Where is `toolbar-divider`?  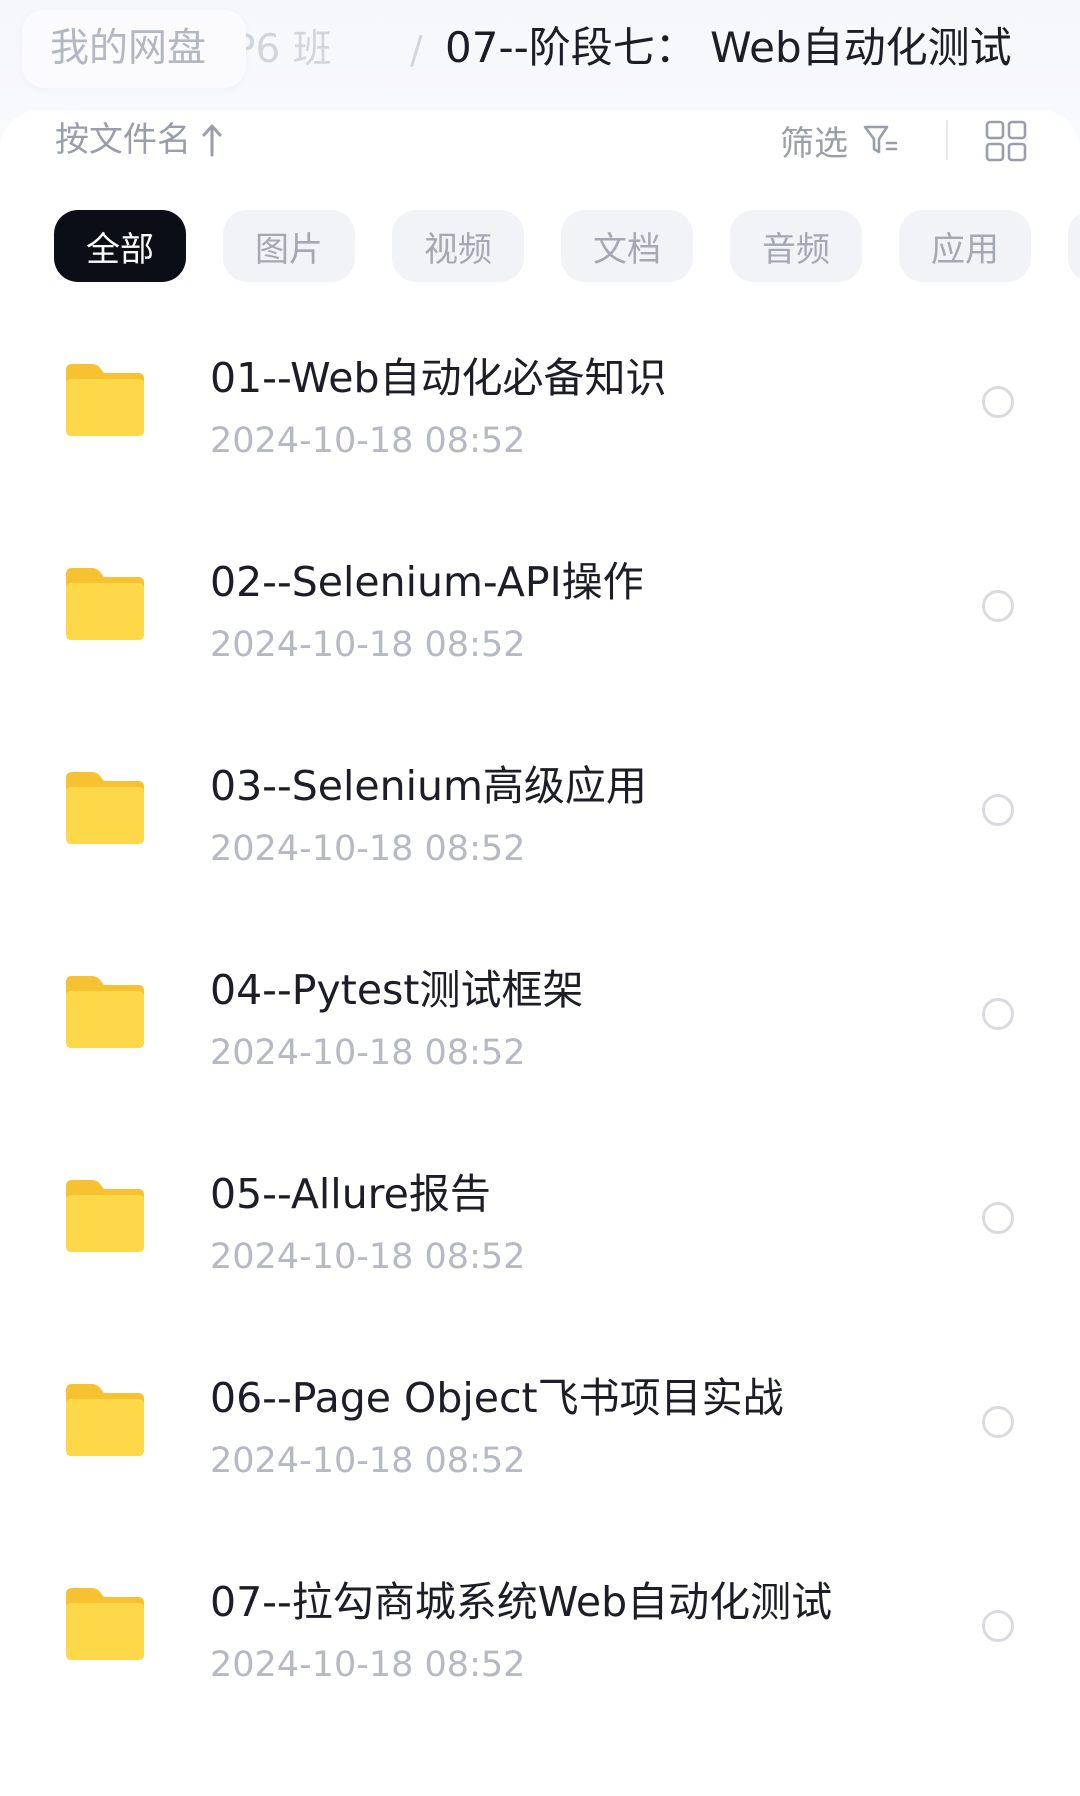 toolbar-divider is located at coordinates (947, 140).